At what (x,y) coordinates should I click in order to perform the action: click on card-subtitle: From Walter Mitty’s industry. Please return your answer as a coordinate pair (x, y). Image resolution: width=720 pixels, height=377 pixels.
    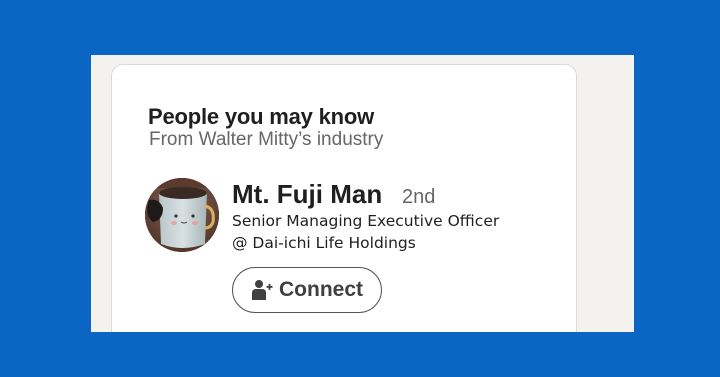
    Looking at the image, I should click on (266, 139).